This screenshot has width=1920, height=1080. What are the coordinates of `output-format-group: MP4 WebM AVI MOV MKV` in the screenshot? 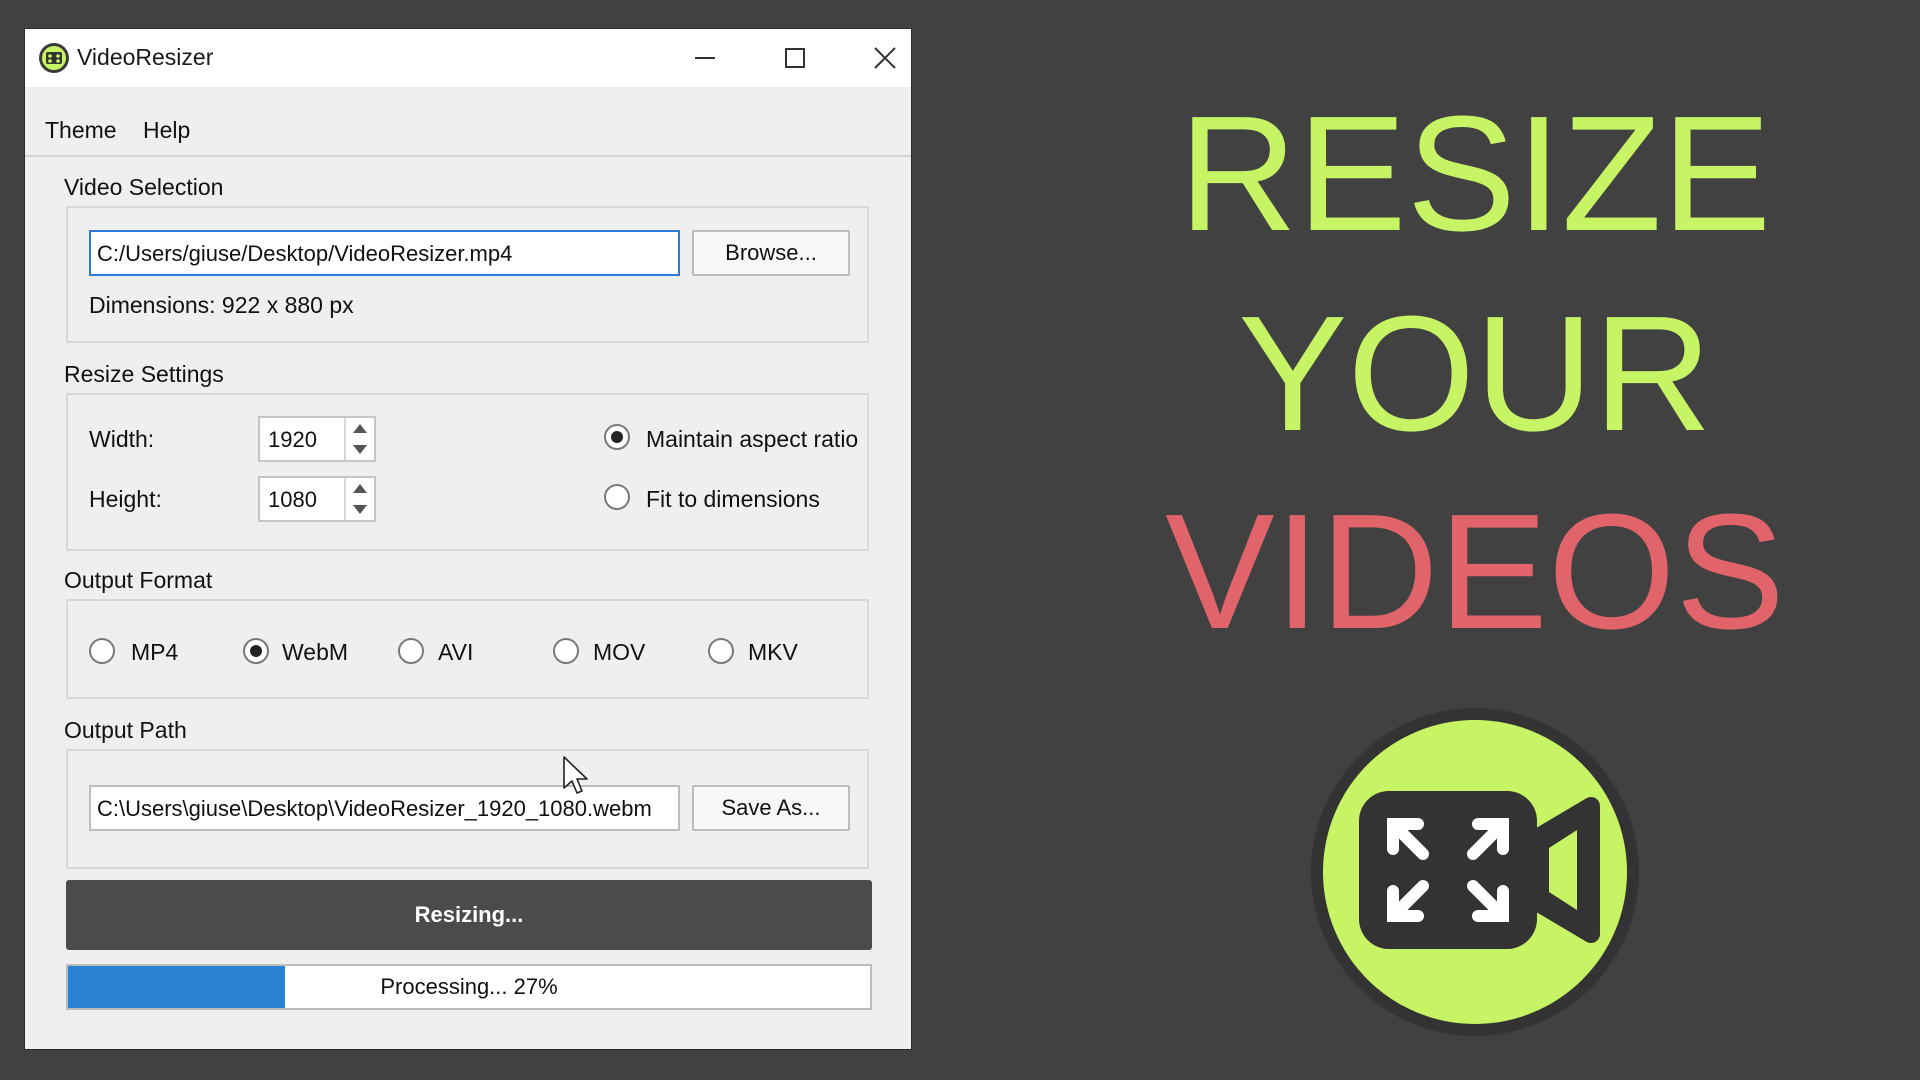 It's located at (467, 649).